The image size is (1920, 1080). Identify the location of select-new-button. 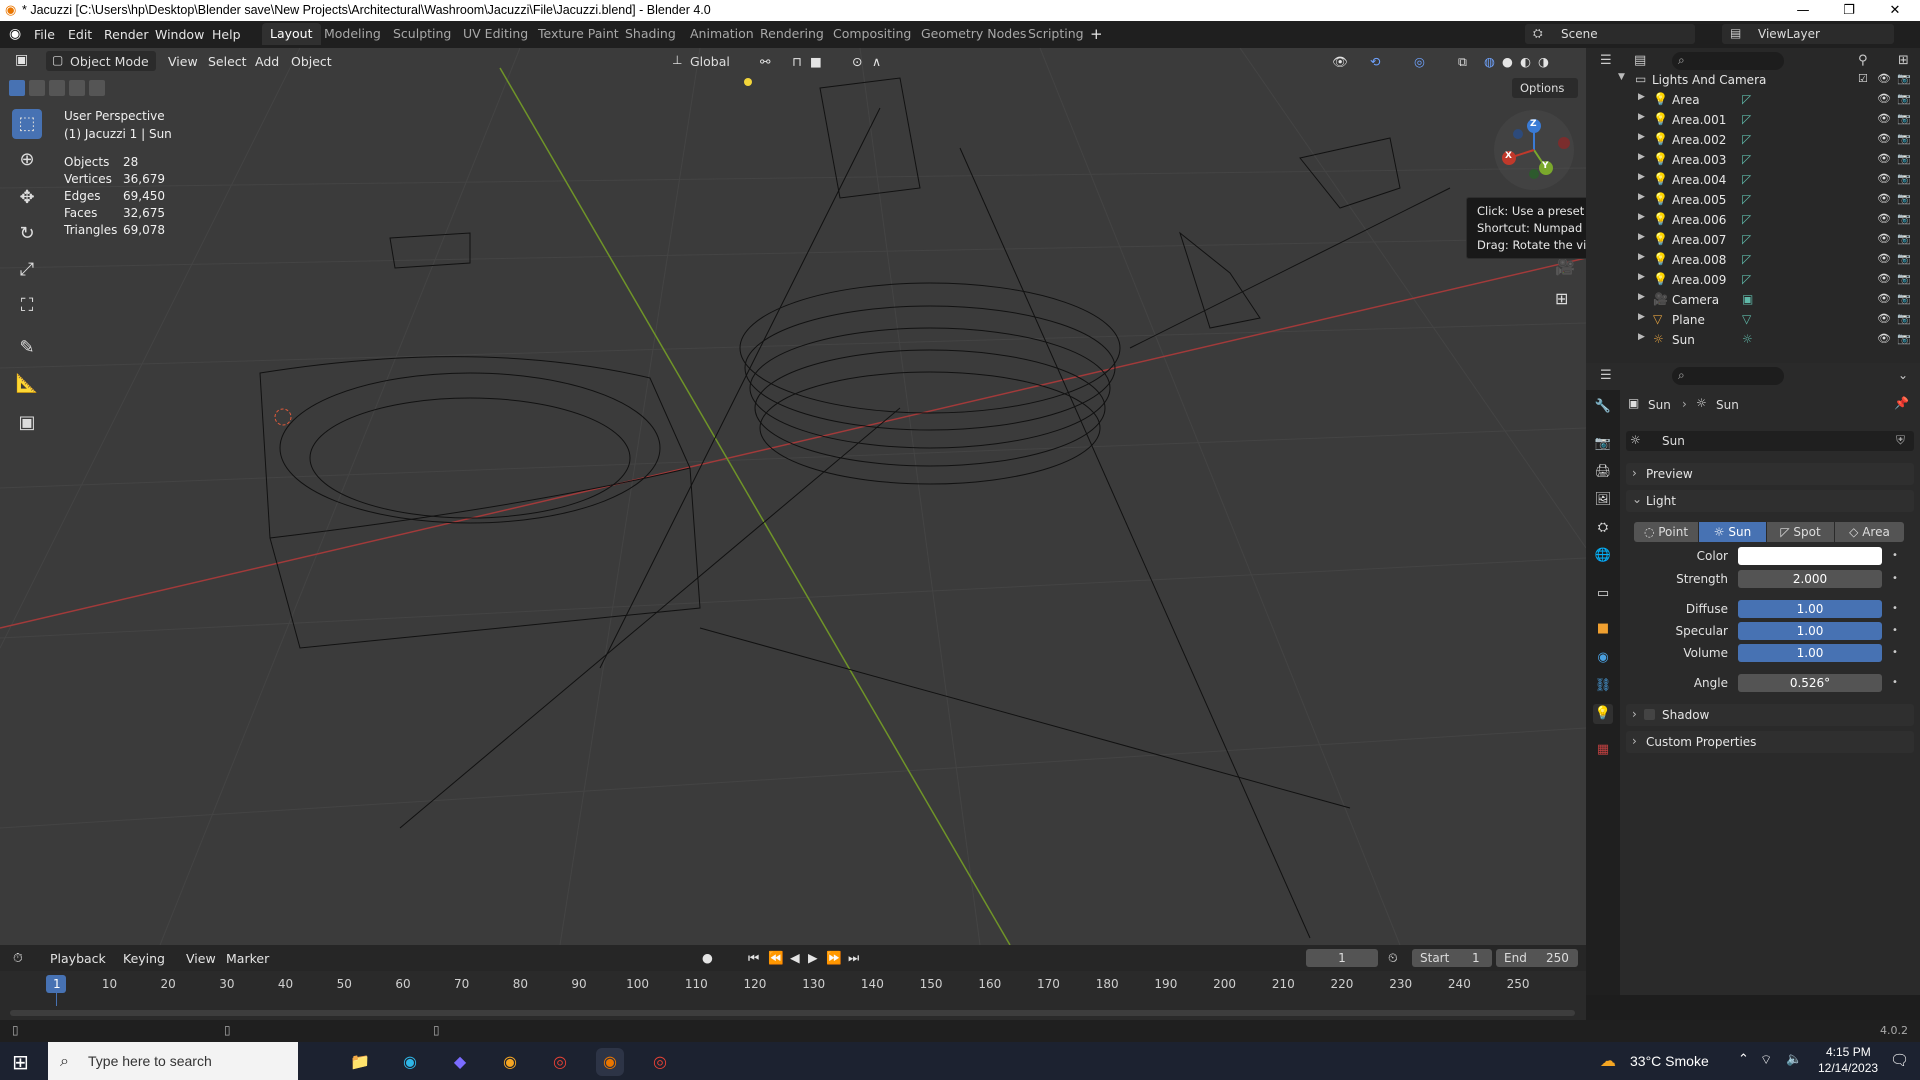
(17, 88).